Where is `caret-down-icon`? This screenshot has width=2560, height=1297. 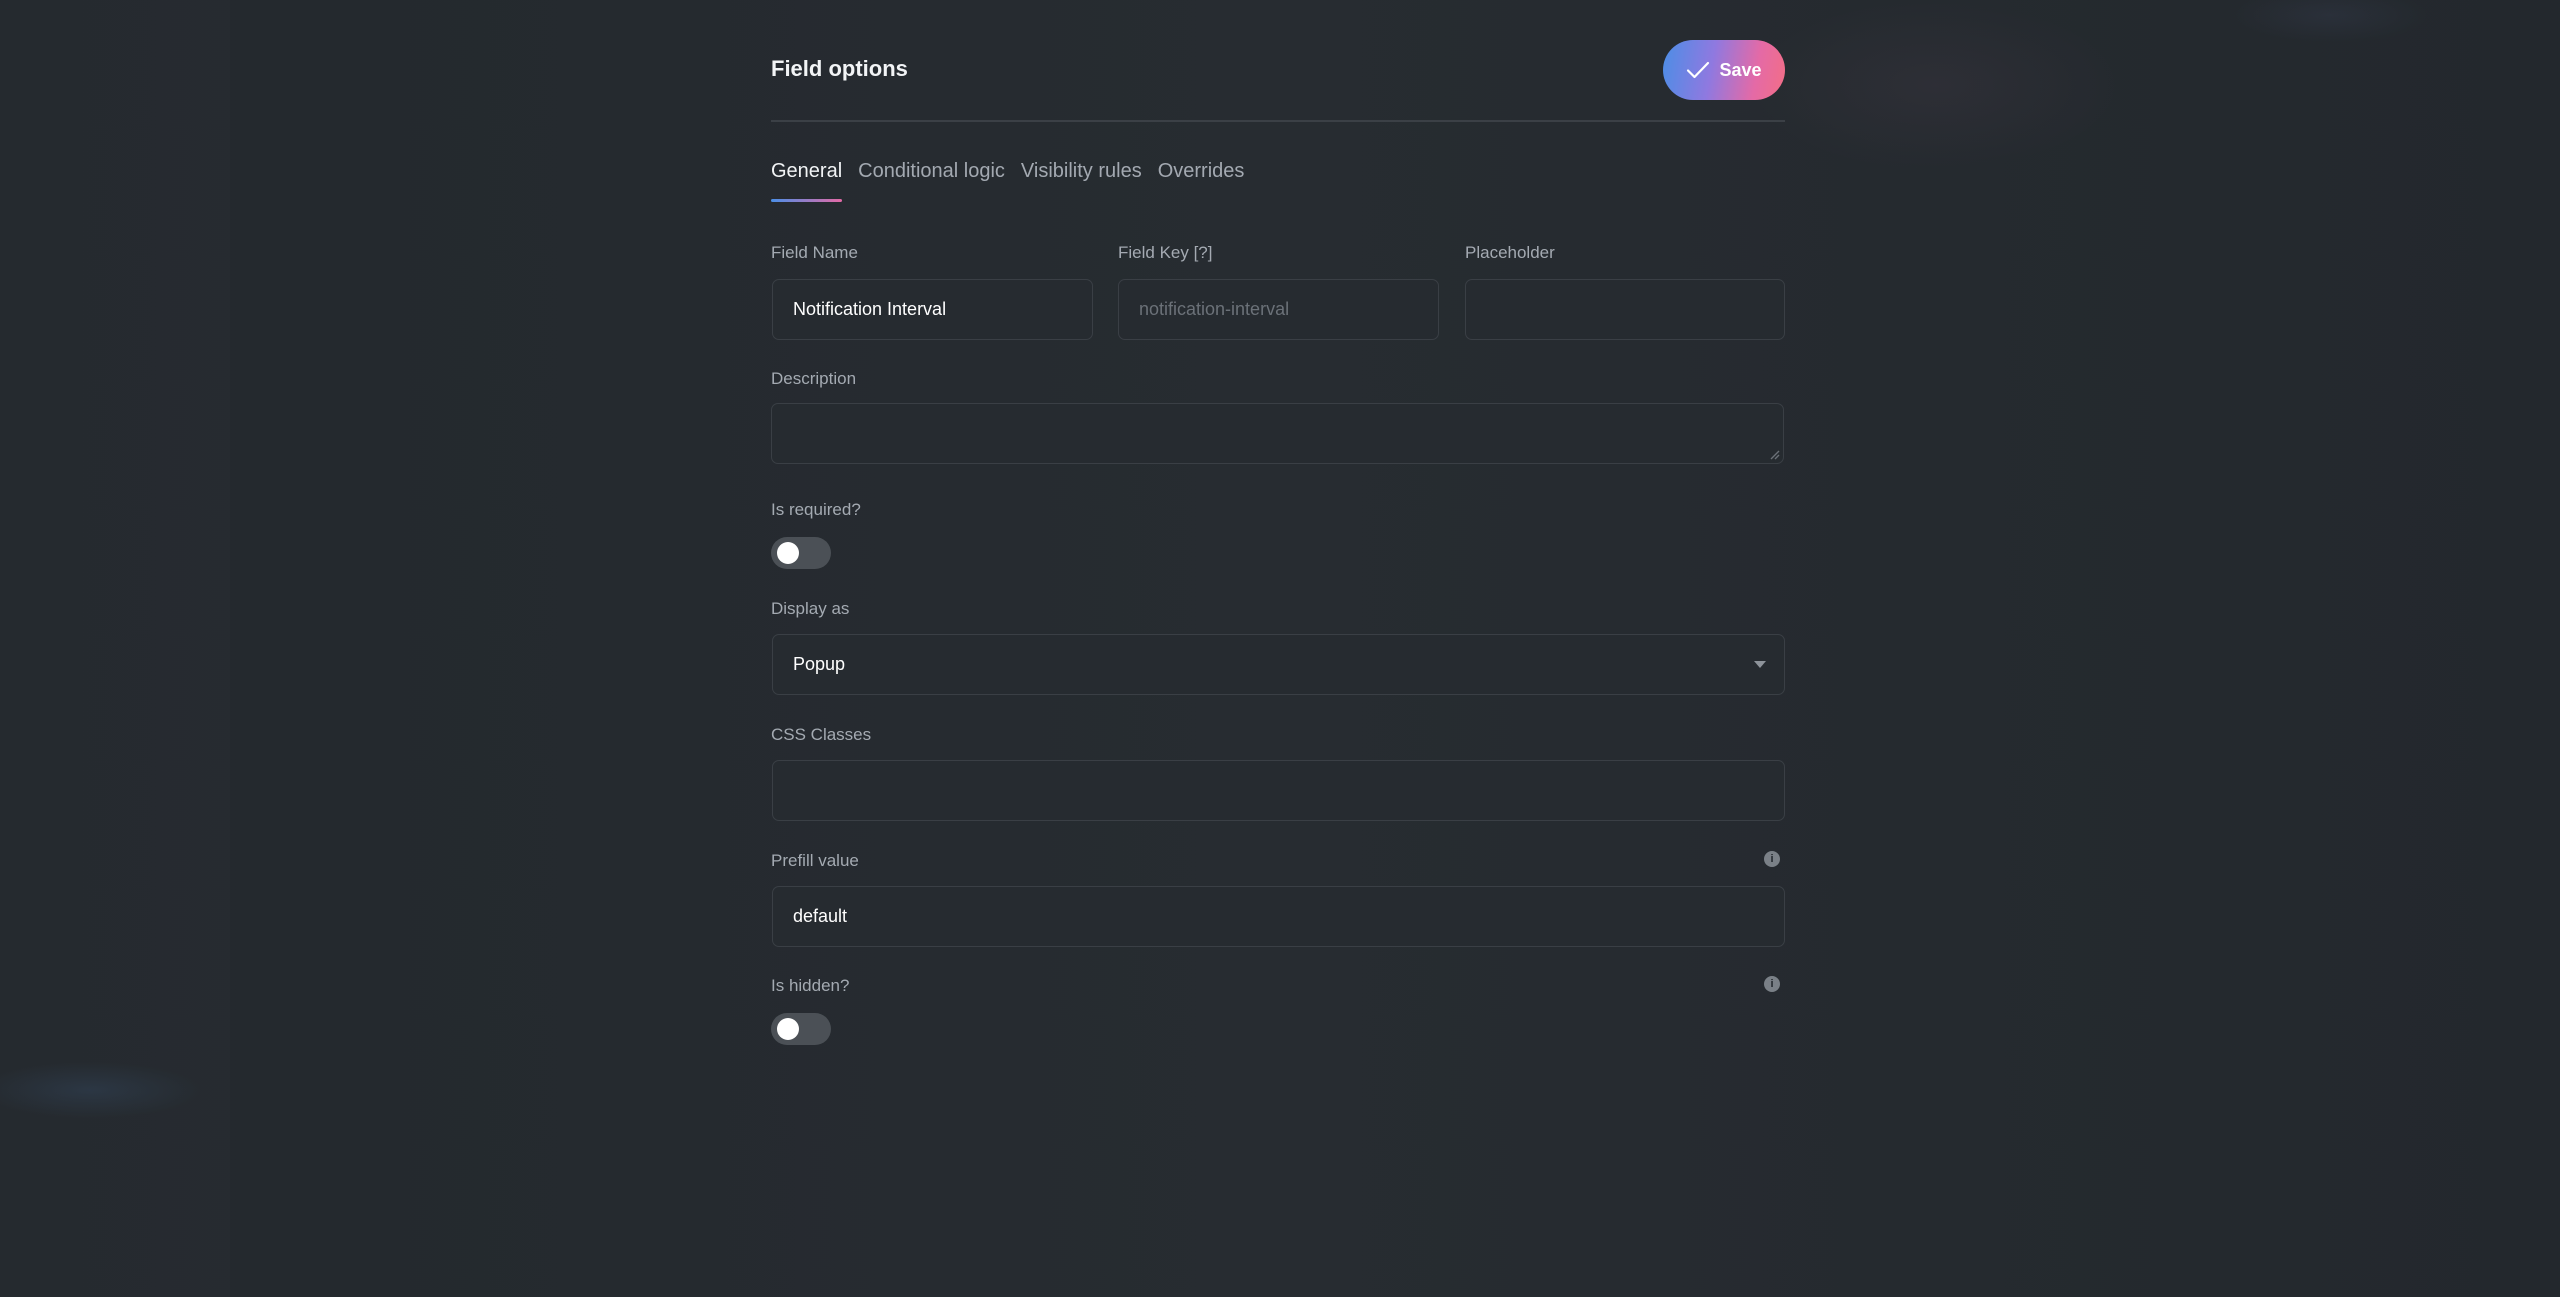
caret-down-icon is located at coordinates (1760, 664).